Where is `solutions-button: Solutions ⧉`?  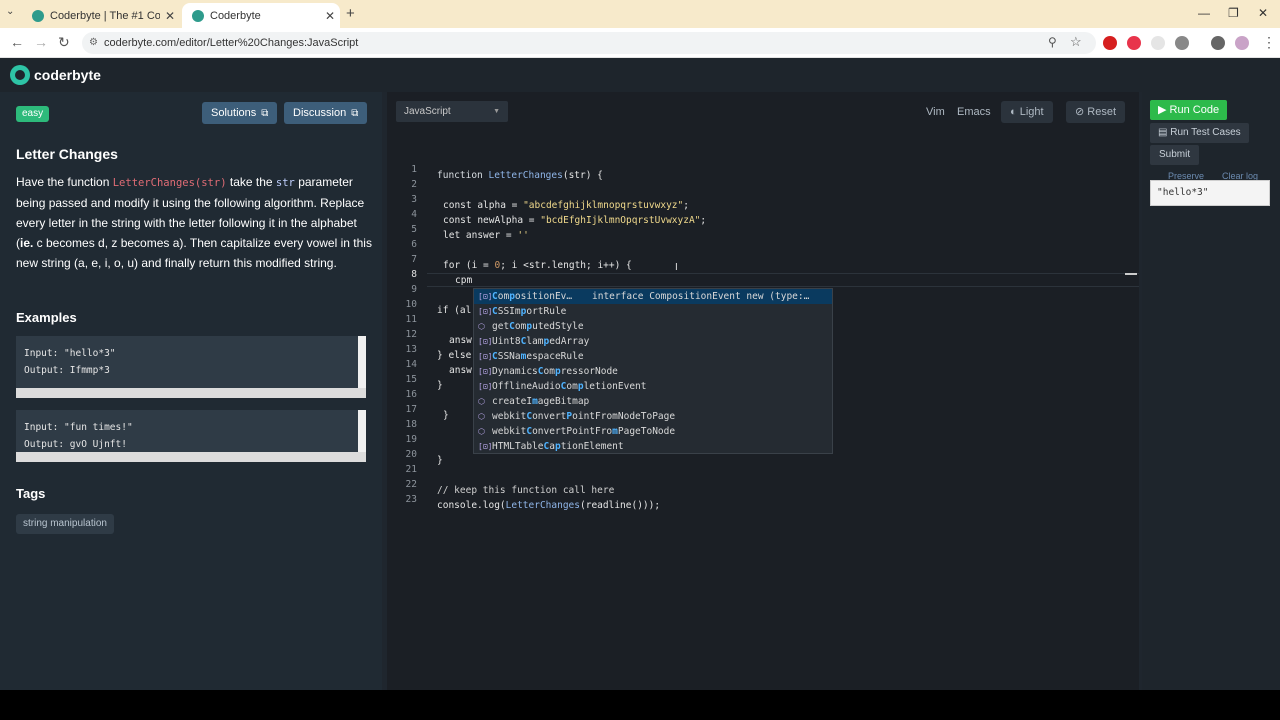 solutions-button: Solutions ⧉ is located at coordinates (240, 113).